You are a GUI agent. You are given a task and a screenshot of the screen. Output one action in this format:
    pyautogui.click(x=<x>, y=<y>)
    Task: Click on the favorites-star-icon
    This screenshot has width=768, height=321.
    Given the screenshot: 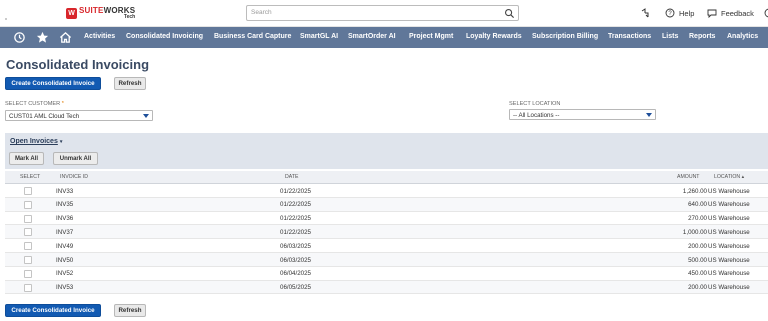 What is the action you would take?
    pyautogui.click(x=42, y=37)
    